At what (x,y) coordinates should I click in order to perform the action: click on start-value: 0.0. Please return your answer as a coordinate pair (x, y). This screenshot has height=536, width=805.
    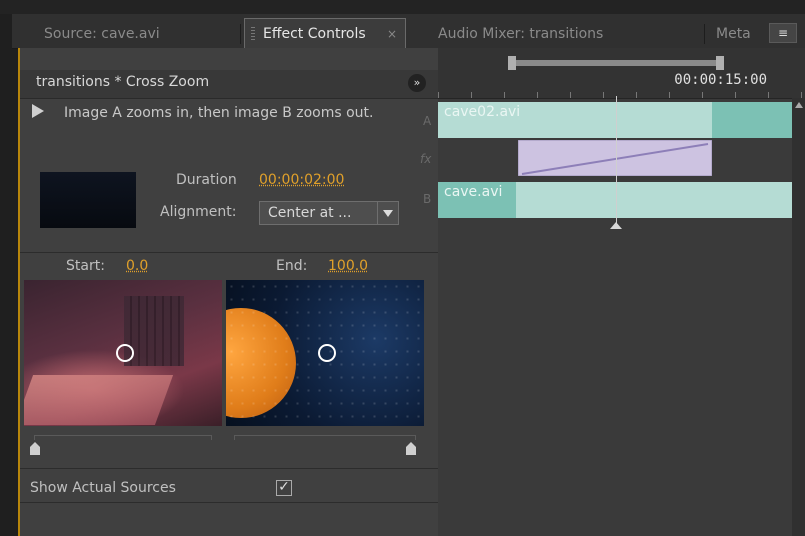
    Looking at the image, I should click on (137, 266).